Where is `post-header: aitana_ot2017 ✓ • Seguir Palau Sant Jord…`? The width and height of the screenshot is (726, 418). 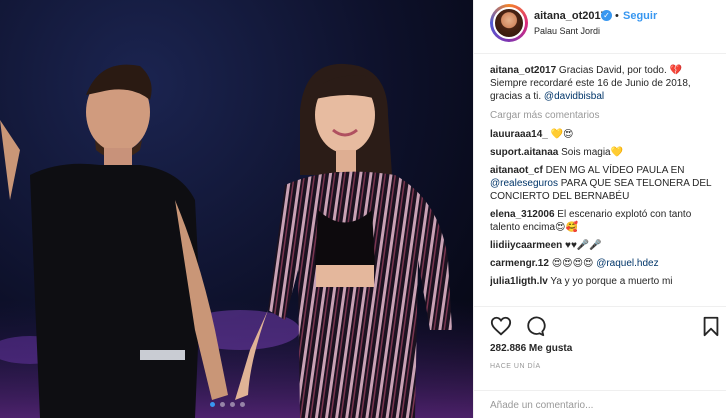
post-header: aitana_ot2017 ✓ • Seguir Palau Sant Jord… is located at coordinates (600, 27).